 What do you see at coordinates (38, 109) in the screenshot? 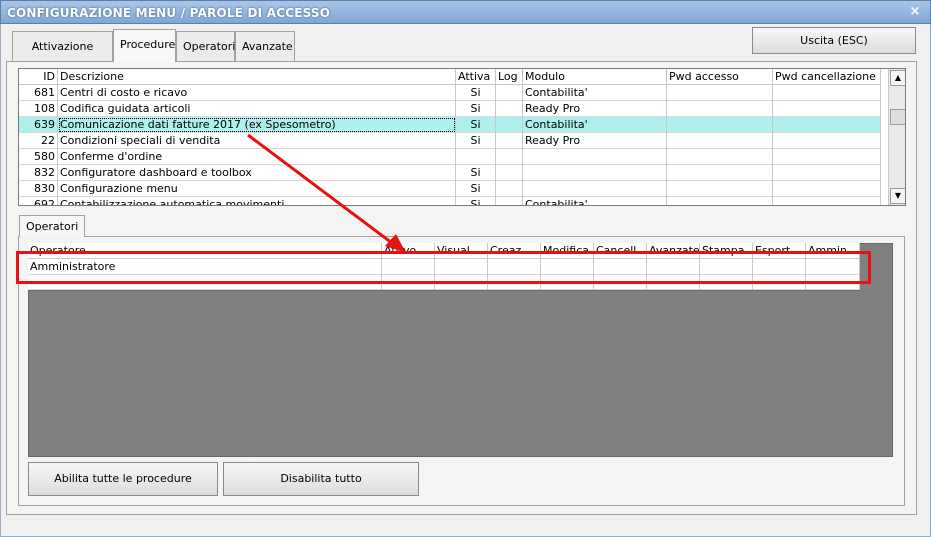
I see `cell-id: 108` at bounding box center [38, 109].